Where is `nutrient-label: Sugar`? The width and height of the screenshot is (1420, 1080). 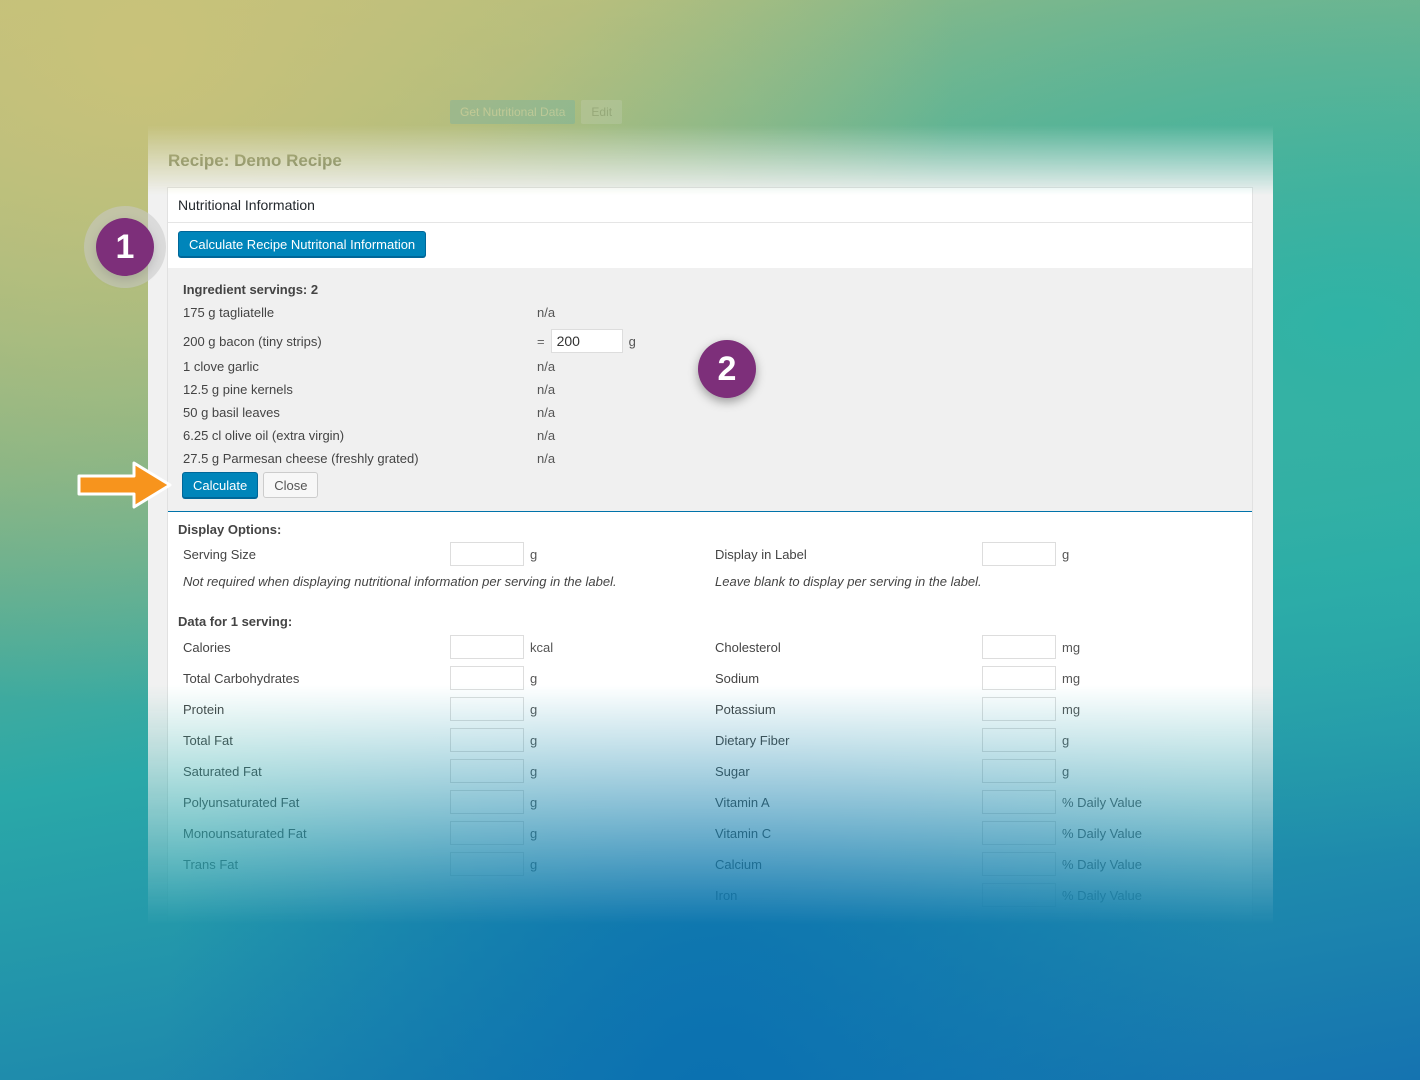 nutrient-label: Sugar is located at coordinates (732, 771).